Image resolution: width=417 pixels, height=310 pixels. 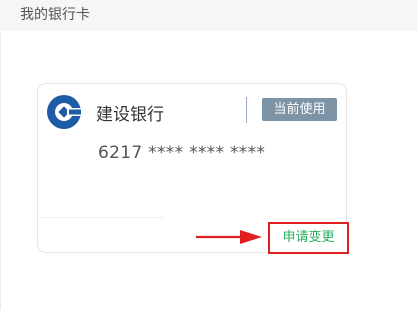 What do you see at coordinates (55, 15) in the screenshot?
I see `page-title: 我的银行卡` at bounding box center [55, 15].